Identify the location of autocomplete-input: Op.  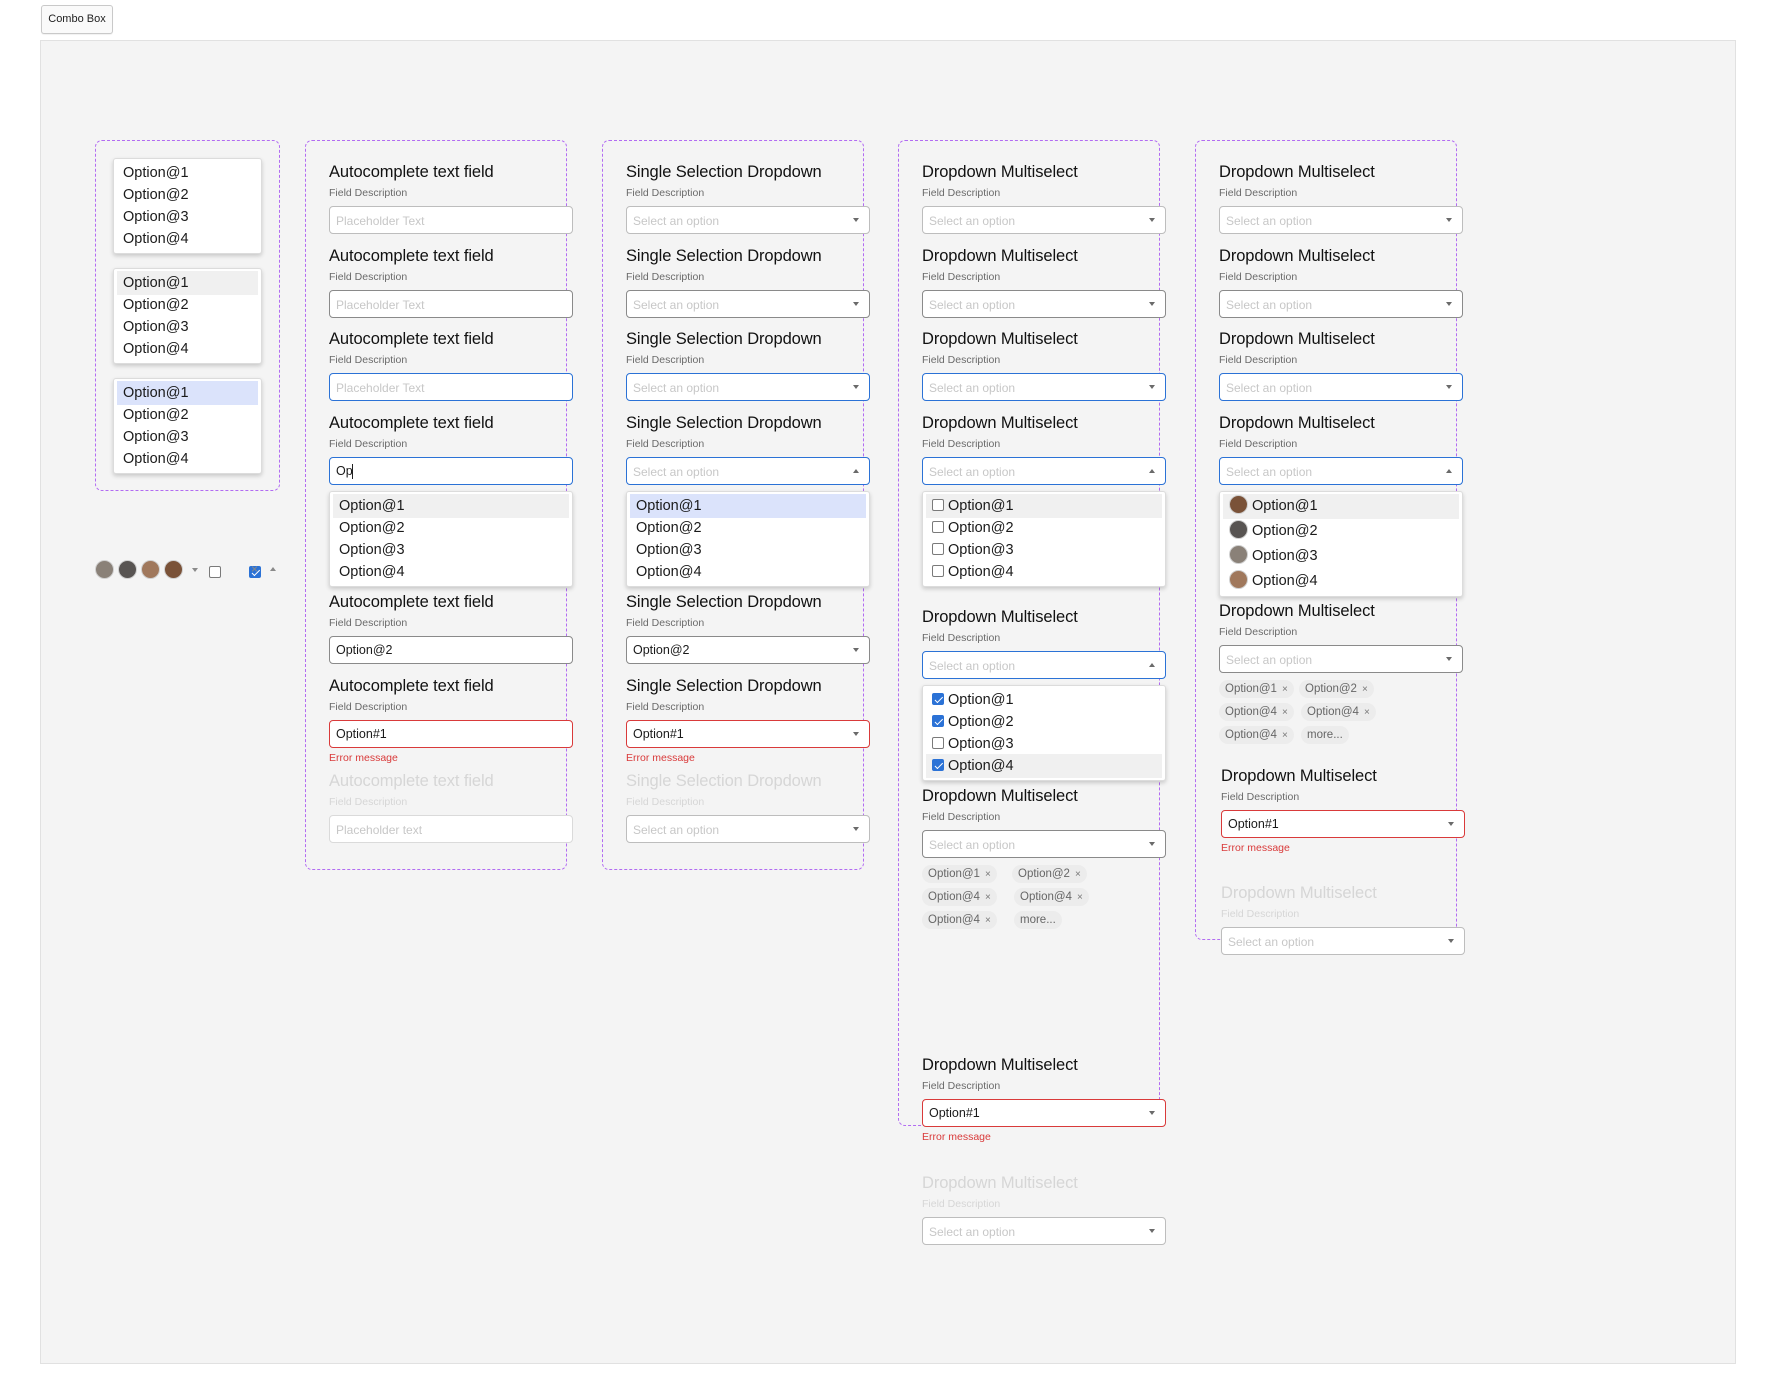
(451, 471).